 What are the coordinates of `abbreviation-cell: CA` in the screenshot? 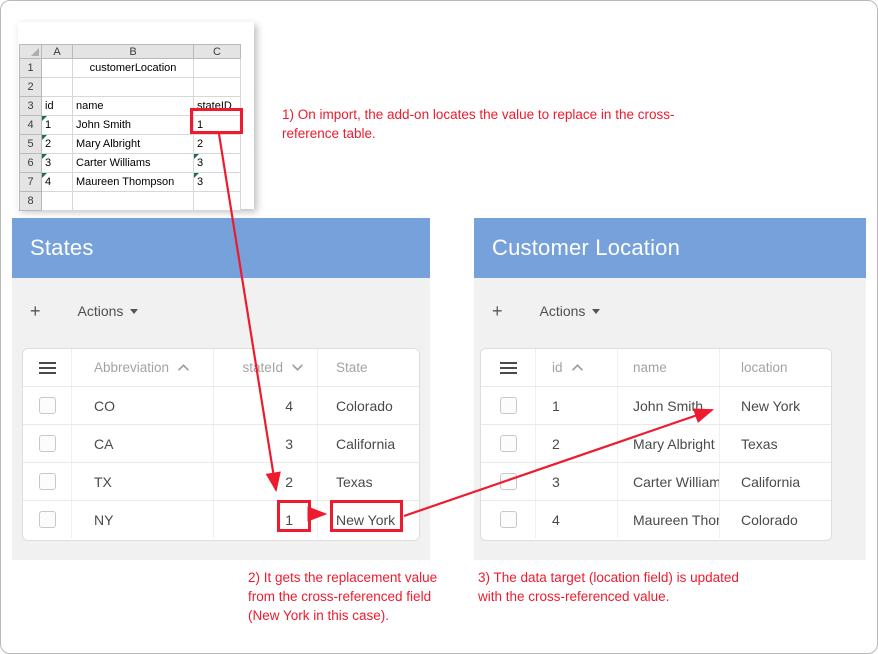 It's located at (142, 443).